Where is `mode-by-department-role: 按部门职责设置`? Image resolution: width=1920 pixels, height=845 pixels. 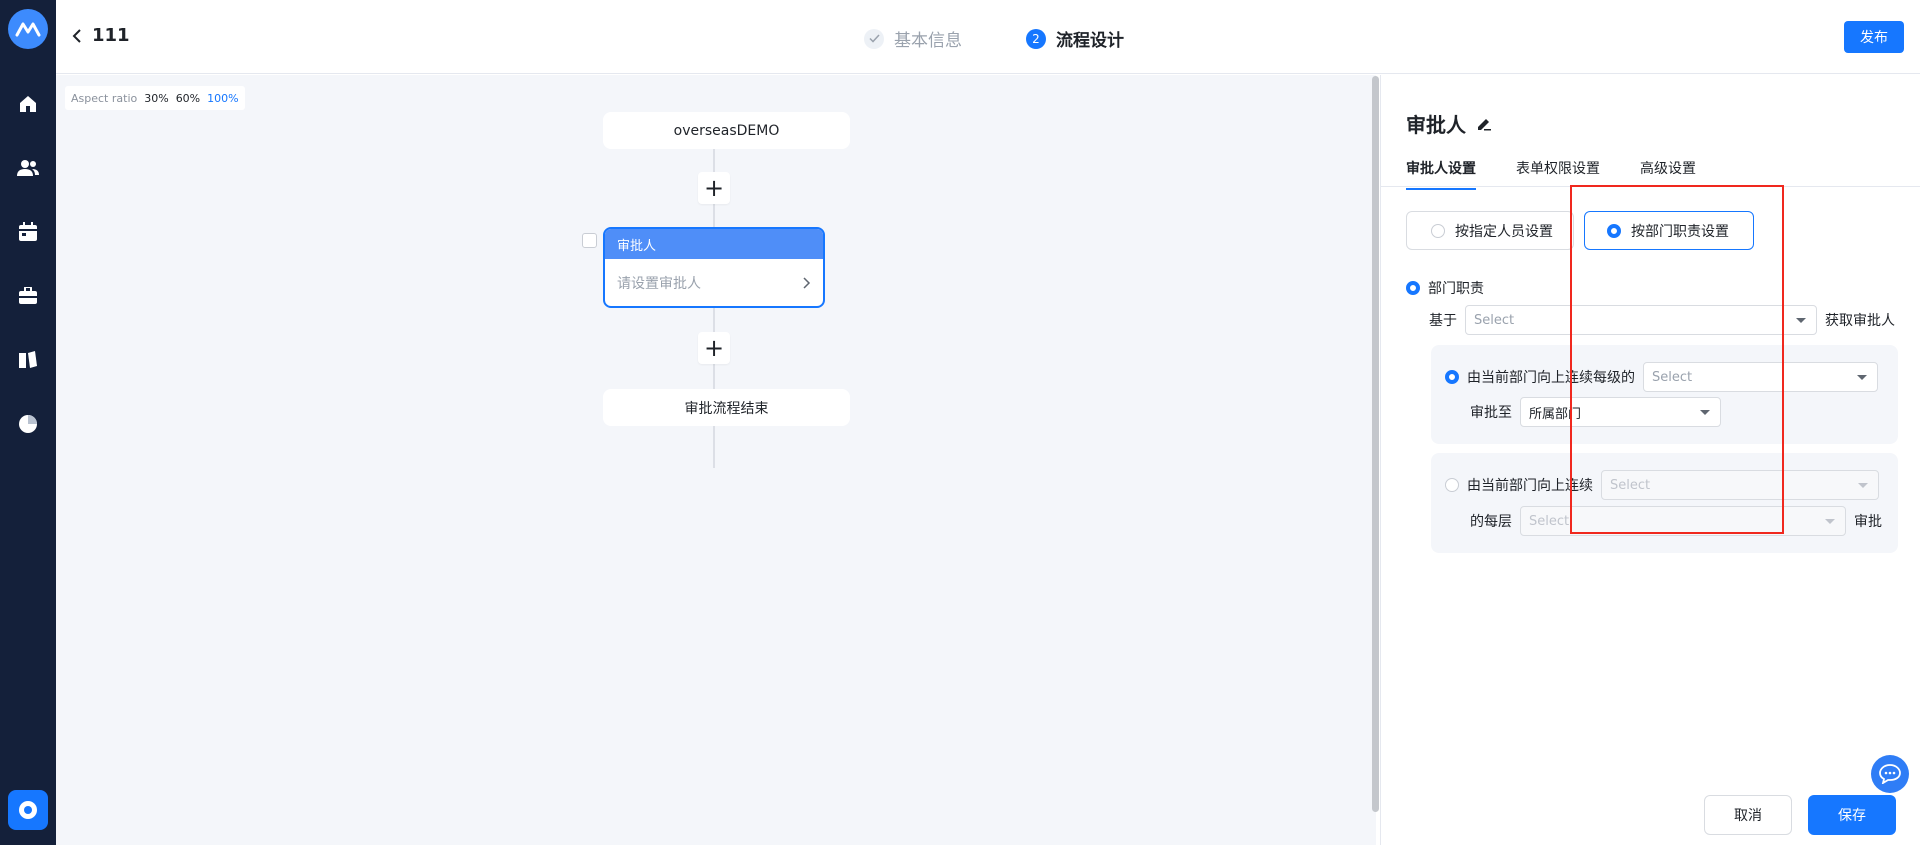 mode-by-department-role: 按部门职责设置 is located at coordinates (1669, 230).